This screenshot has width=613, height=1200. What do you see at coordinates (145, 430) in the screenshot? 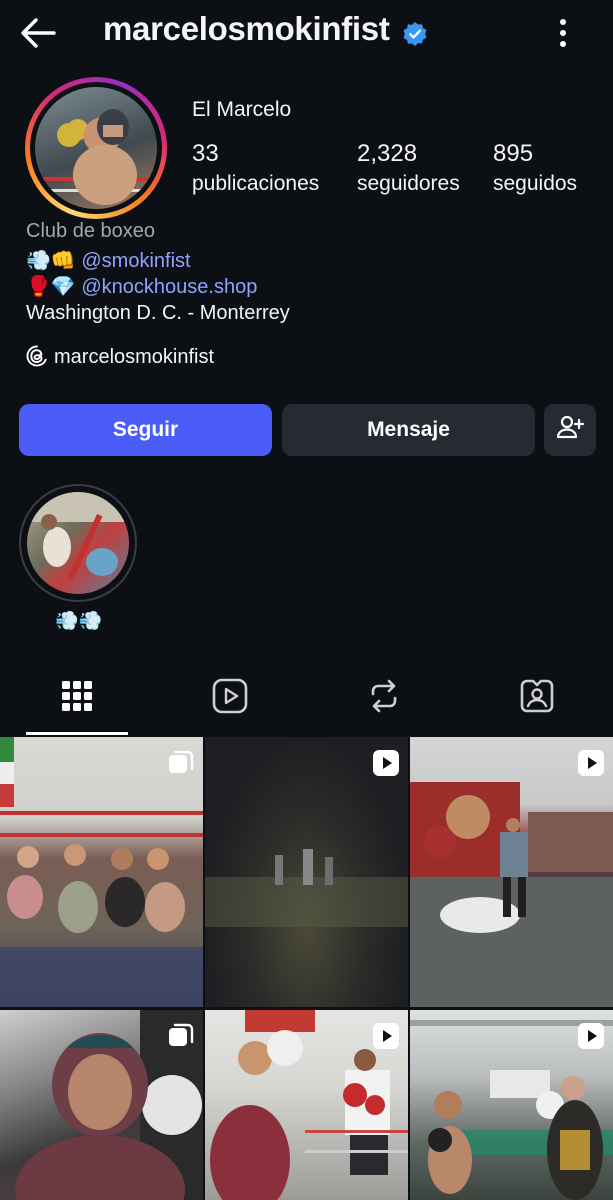
I see `follow-button: Seguir` at bounding box center [145, 430].